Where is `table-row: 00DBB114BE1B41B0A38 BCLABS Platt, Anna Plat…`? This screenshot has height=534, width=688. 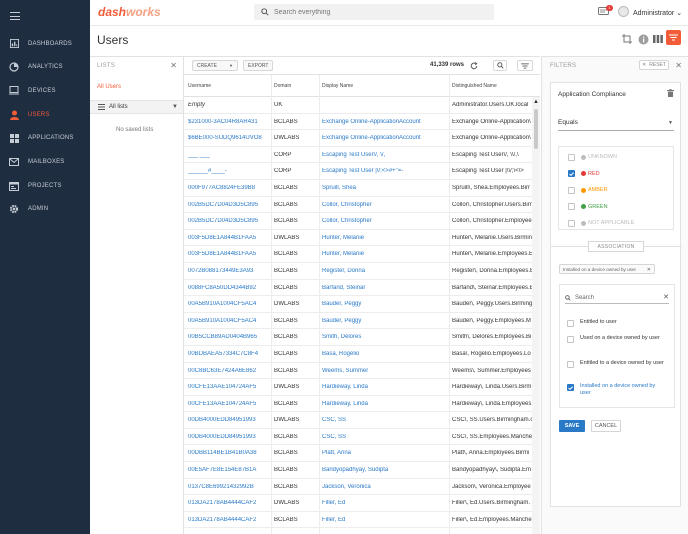 table-row: 00DBB114BE1B41B0A38 BCLABS Platt, Anna Plat… is located at coordinates (358, 454).